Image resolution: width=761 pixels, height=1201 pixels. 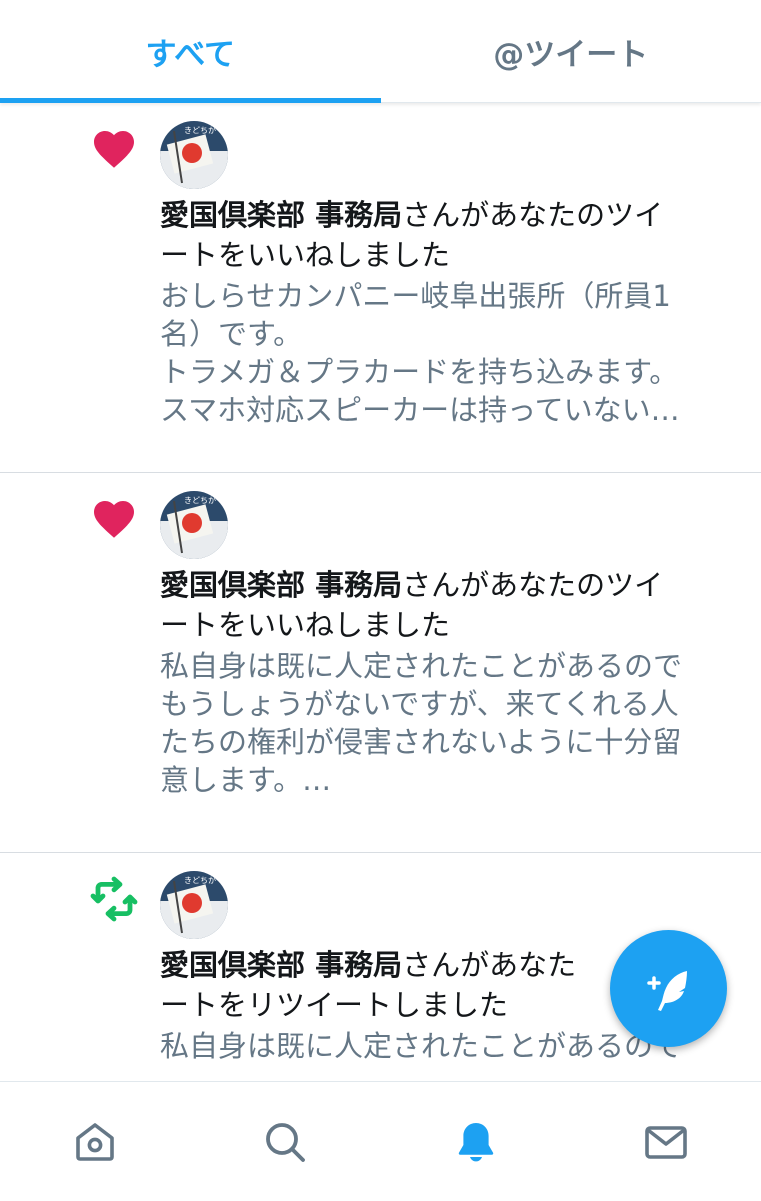 I want to click on nav-messages, so click(x=666, y=1141).